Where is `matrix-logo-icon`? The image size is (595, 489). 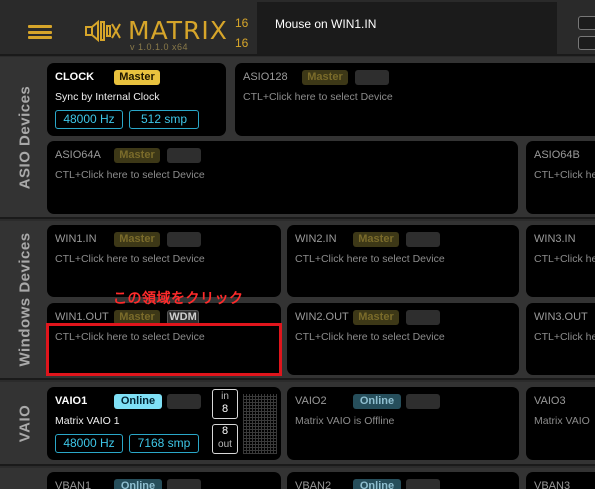 matrix-logo-icon is located at coordinates (103, 31).